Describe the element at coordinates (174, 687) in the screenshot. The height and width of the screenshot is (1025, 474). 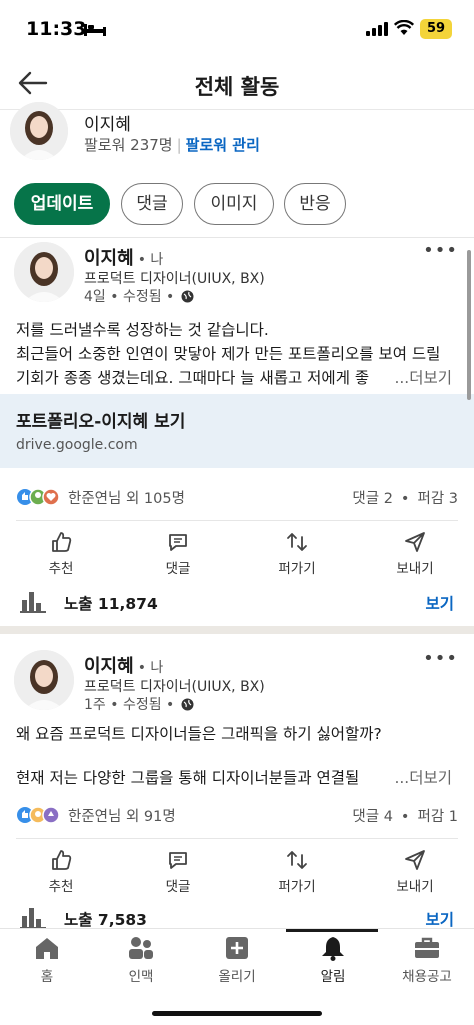
I see `post-author-headline: 프로덕트 디자이너(UIUX, BX)` at that location.